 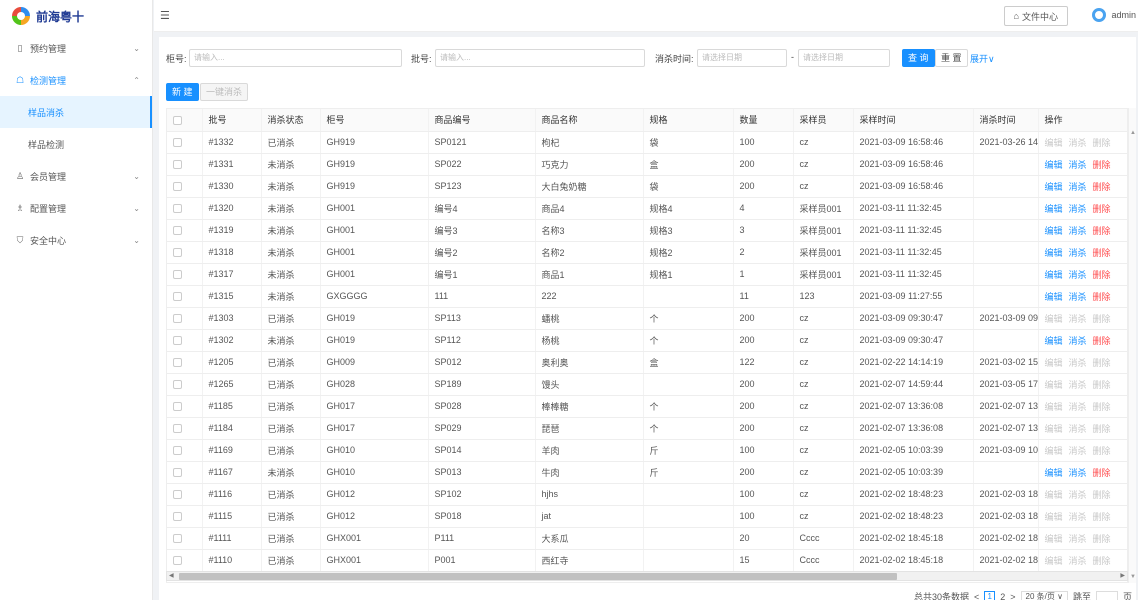 I want to click on prev-page-button: <, so click(x=976, y=596).